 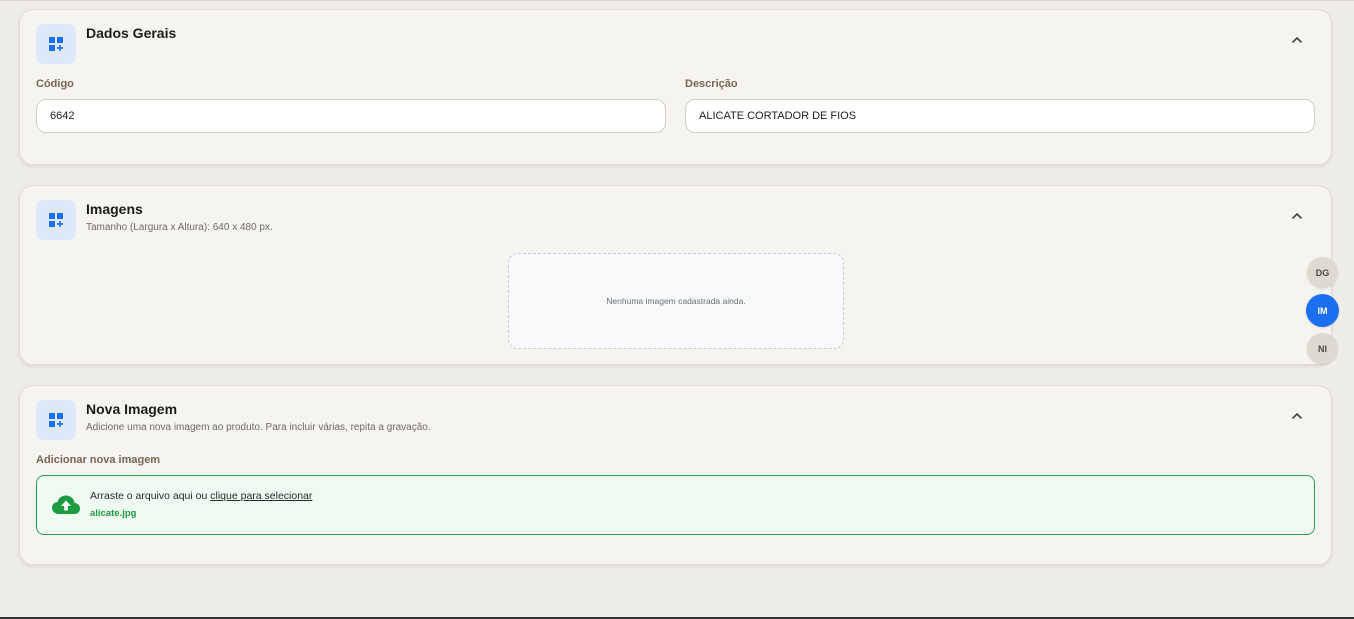 What do you see at coordinates (113, 513) in the screenshot?
I see `selected-file-name: alicate.jpg` at bounding box center [113, 513].